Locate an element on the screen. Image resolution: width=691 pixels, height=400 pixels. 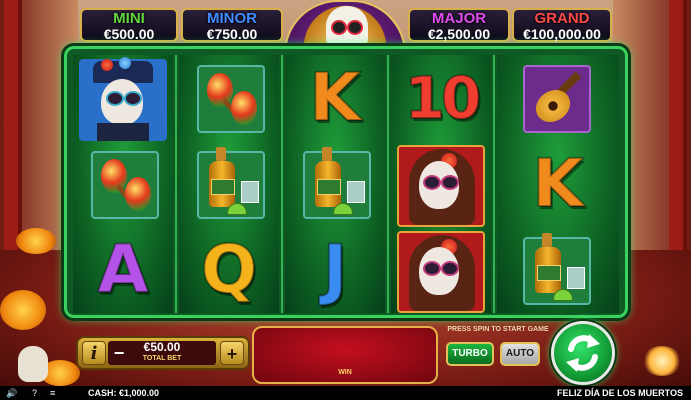
guitar-body is located at coordinates (553, 106).